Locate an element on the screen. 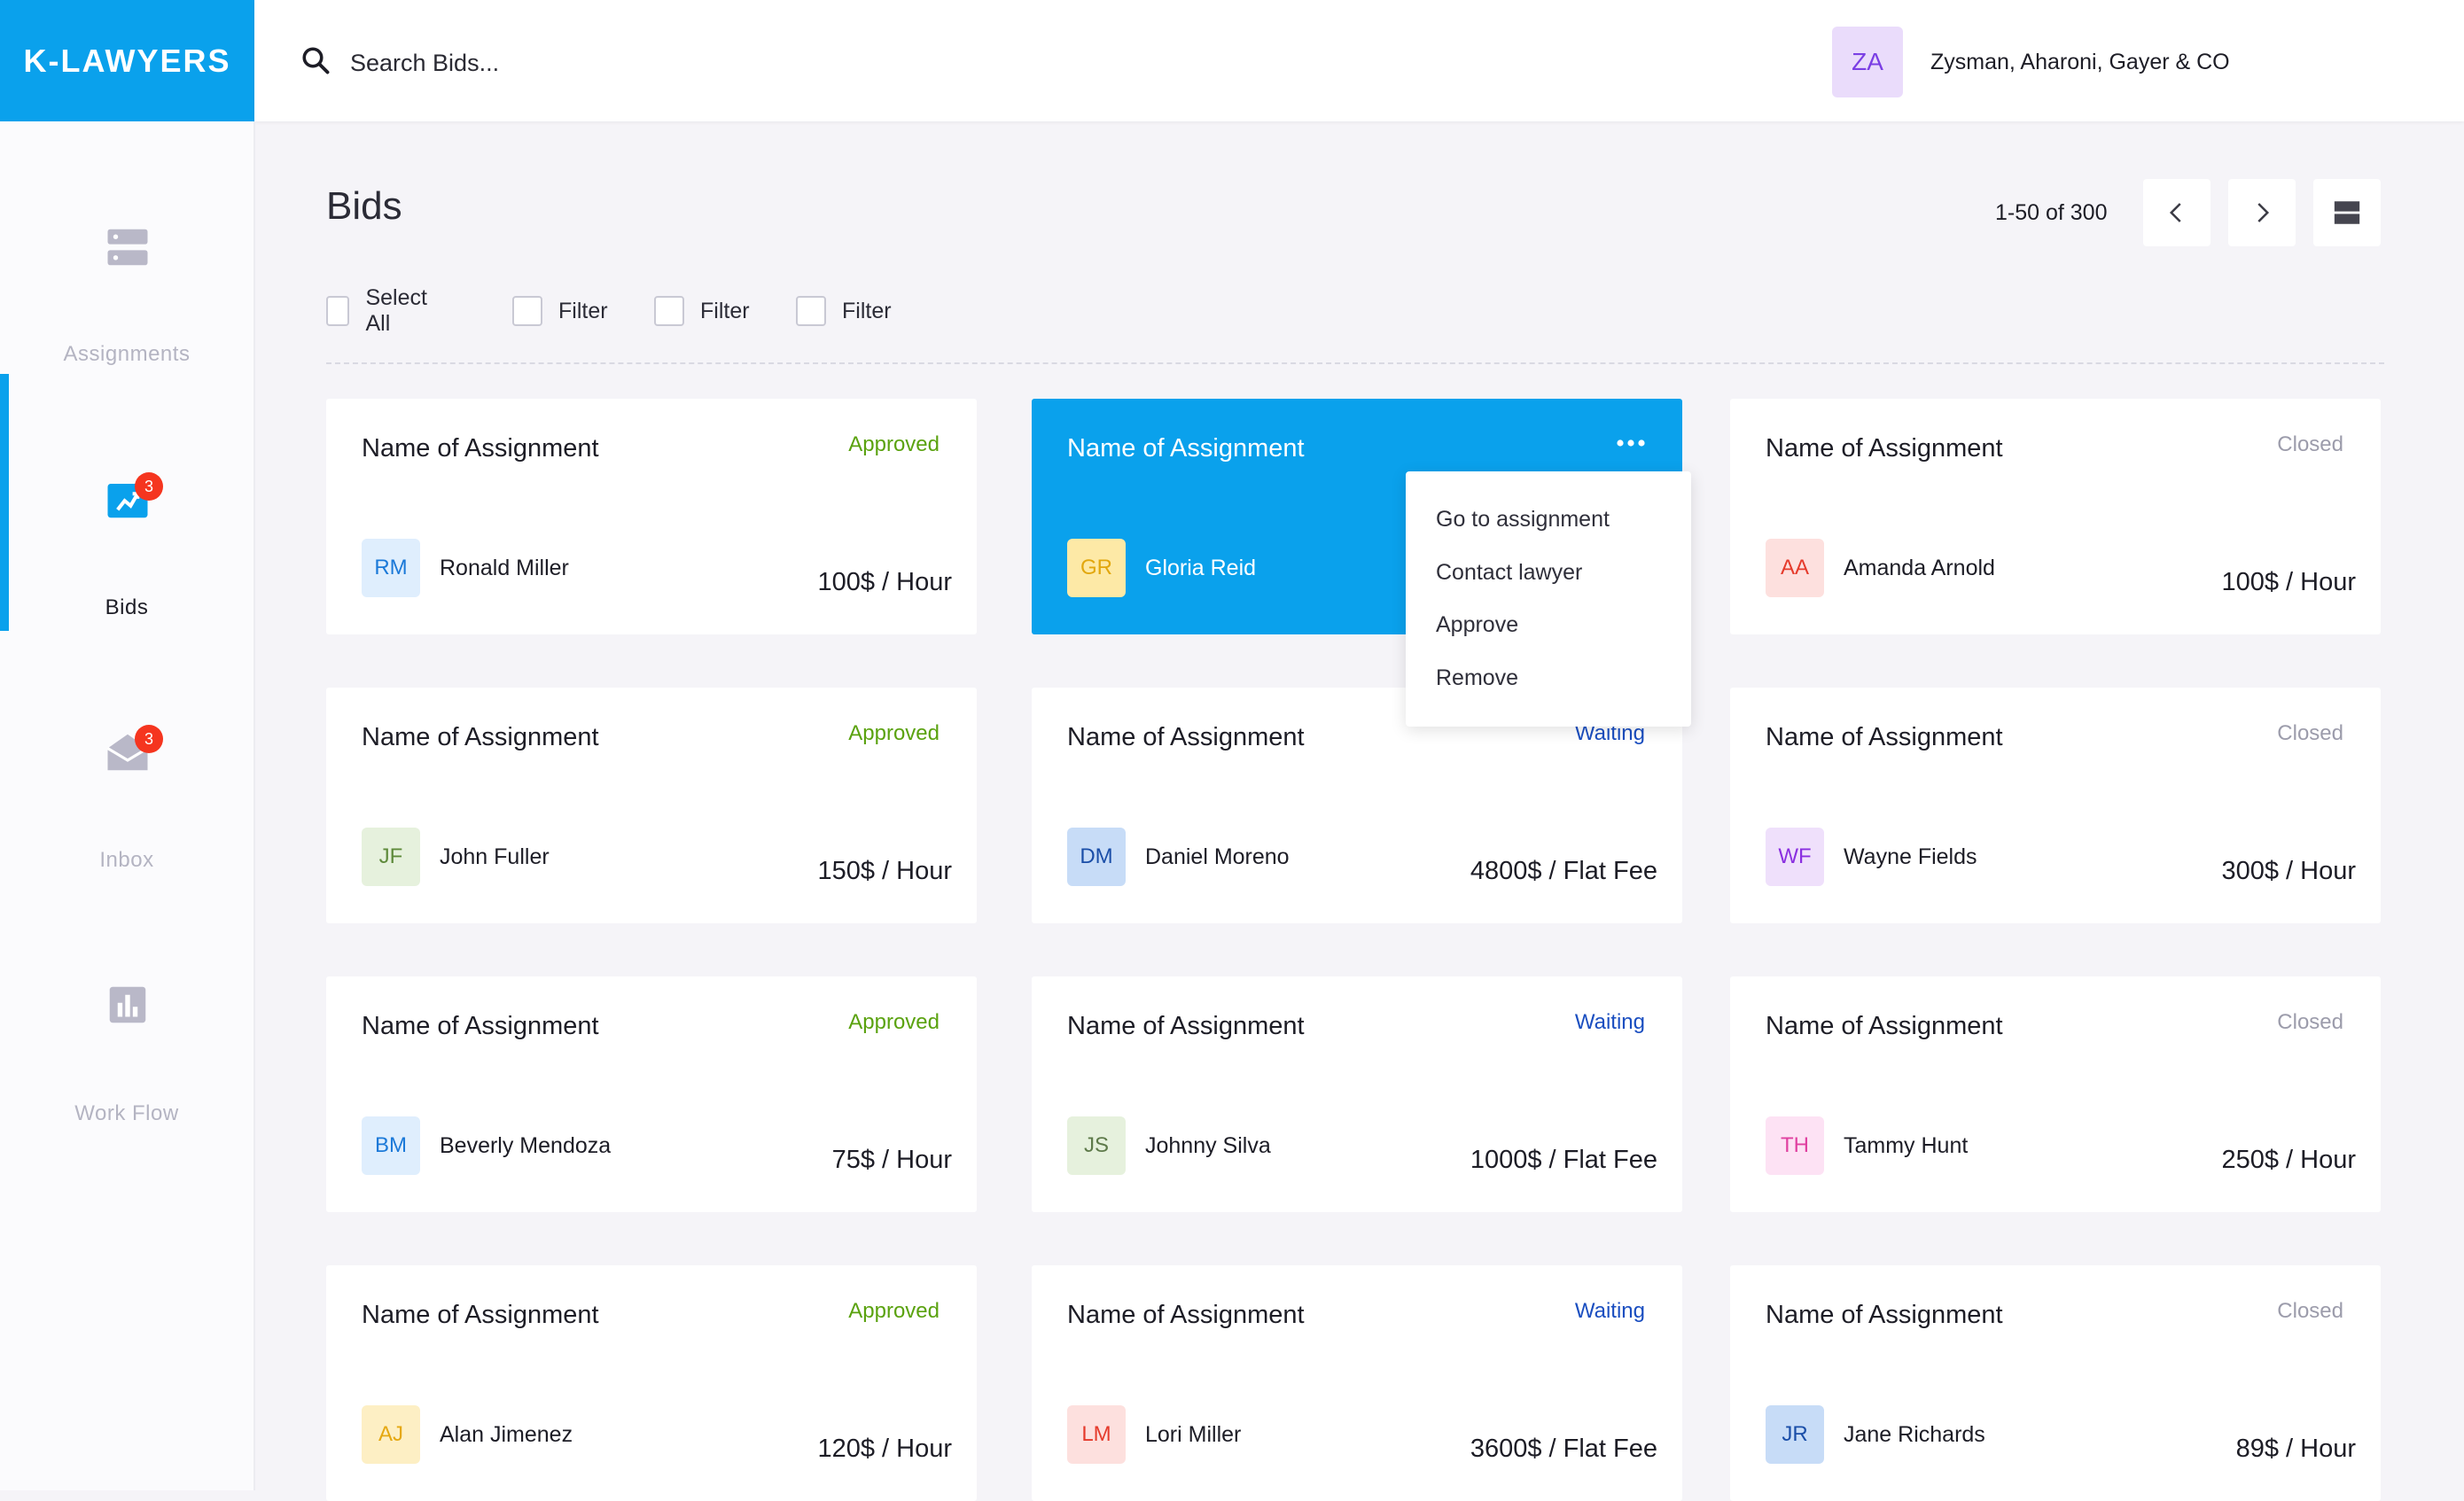 The image size is (2464, 1501). lawyer-name: Lori Miller is located at coordinates (1193, 1435).